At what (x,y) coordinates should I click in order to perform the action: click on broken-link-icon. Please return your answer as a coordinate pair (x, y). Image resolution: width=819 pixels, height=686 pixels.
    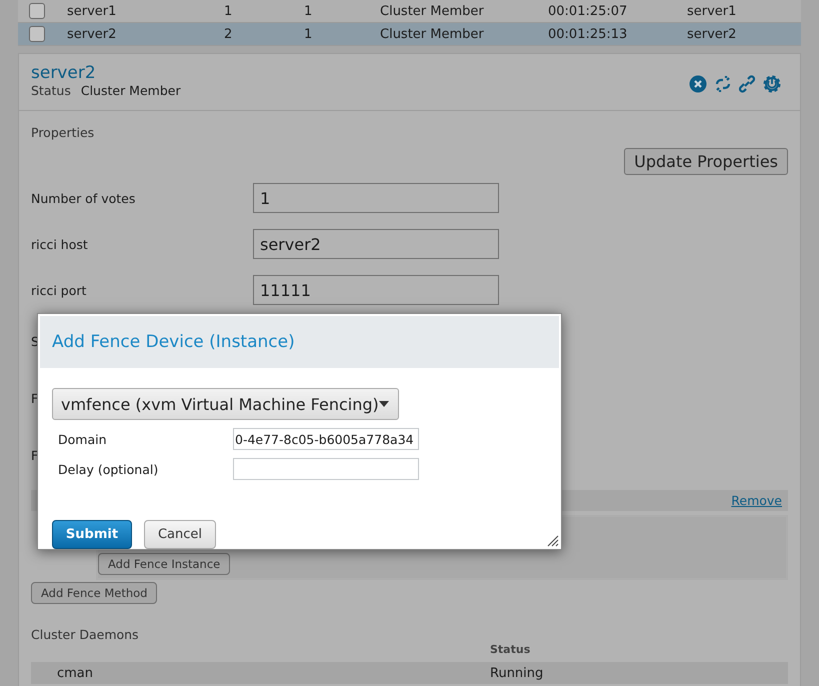
    Looking at the image, I should click on (723, 83).